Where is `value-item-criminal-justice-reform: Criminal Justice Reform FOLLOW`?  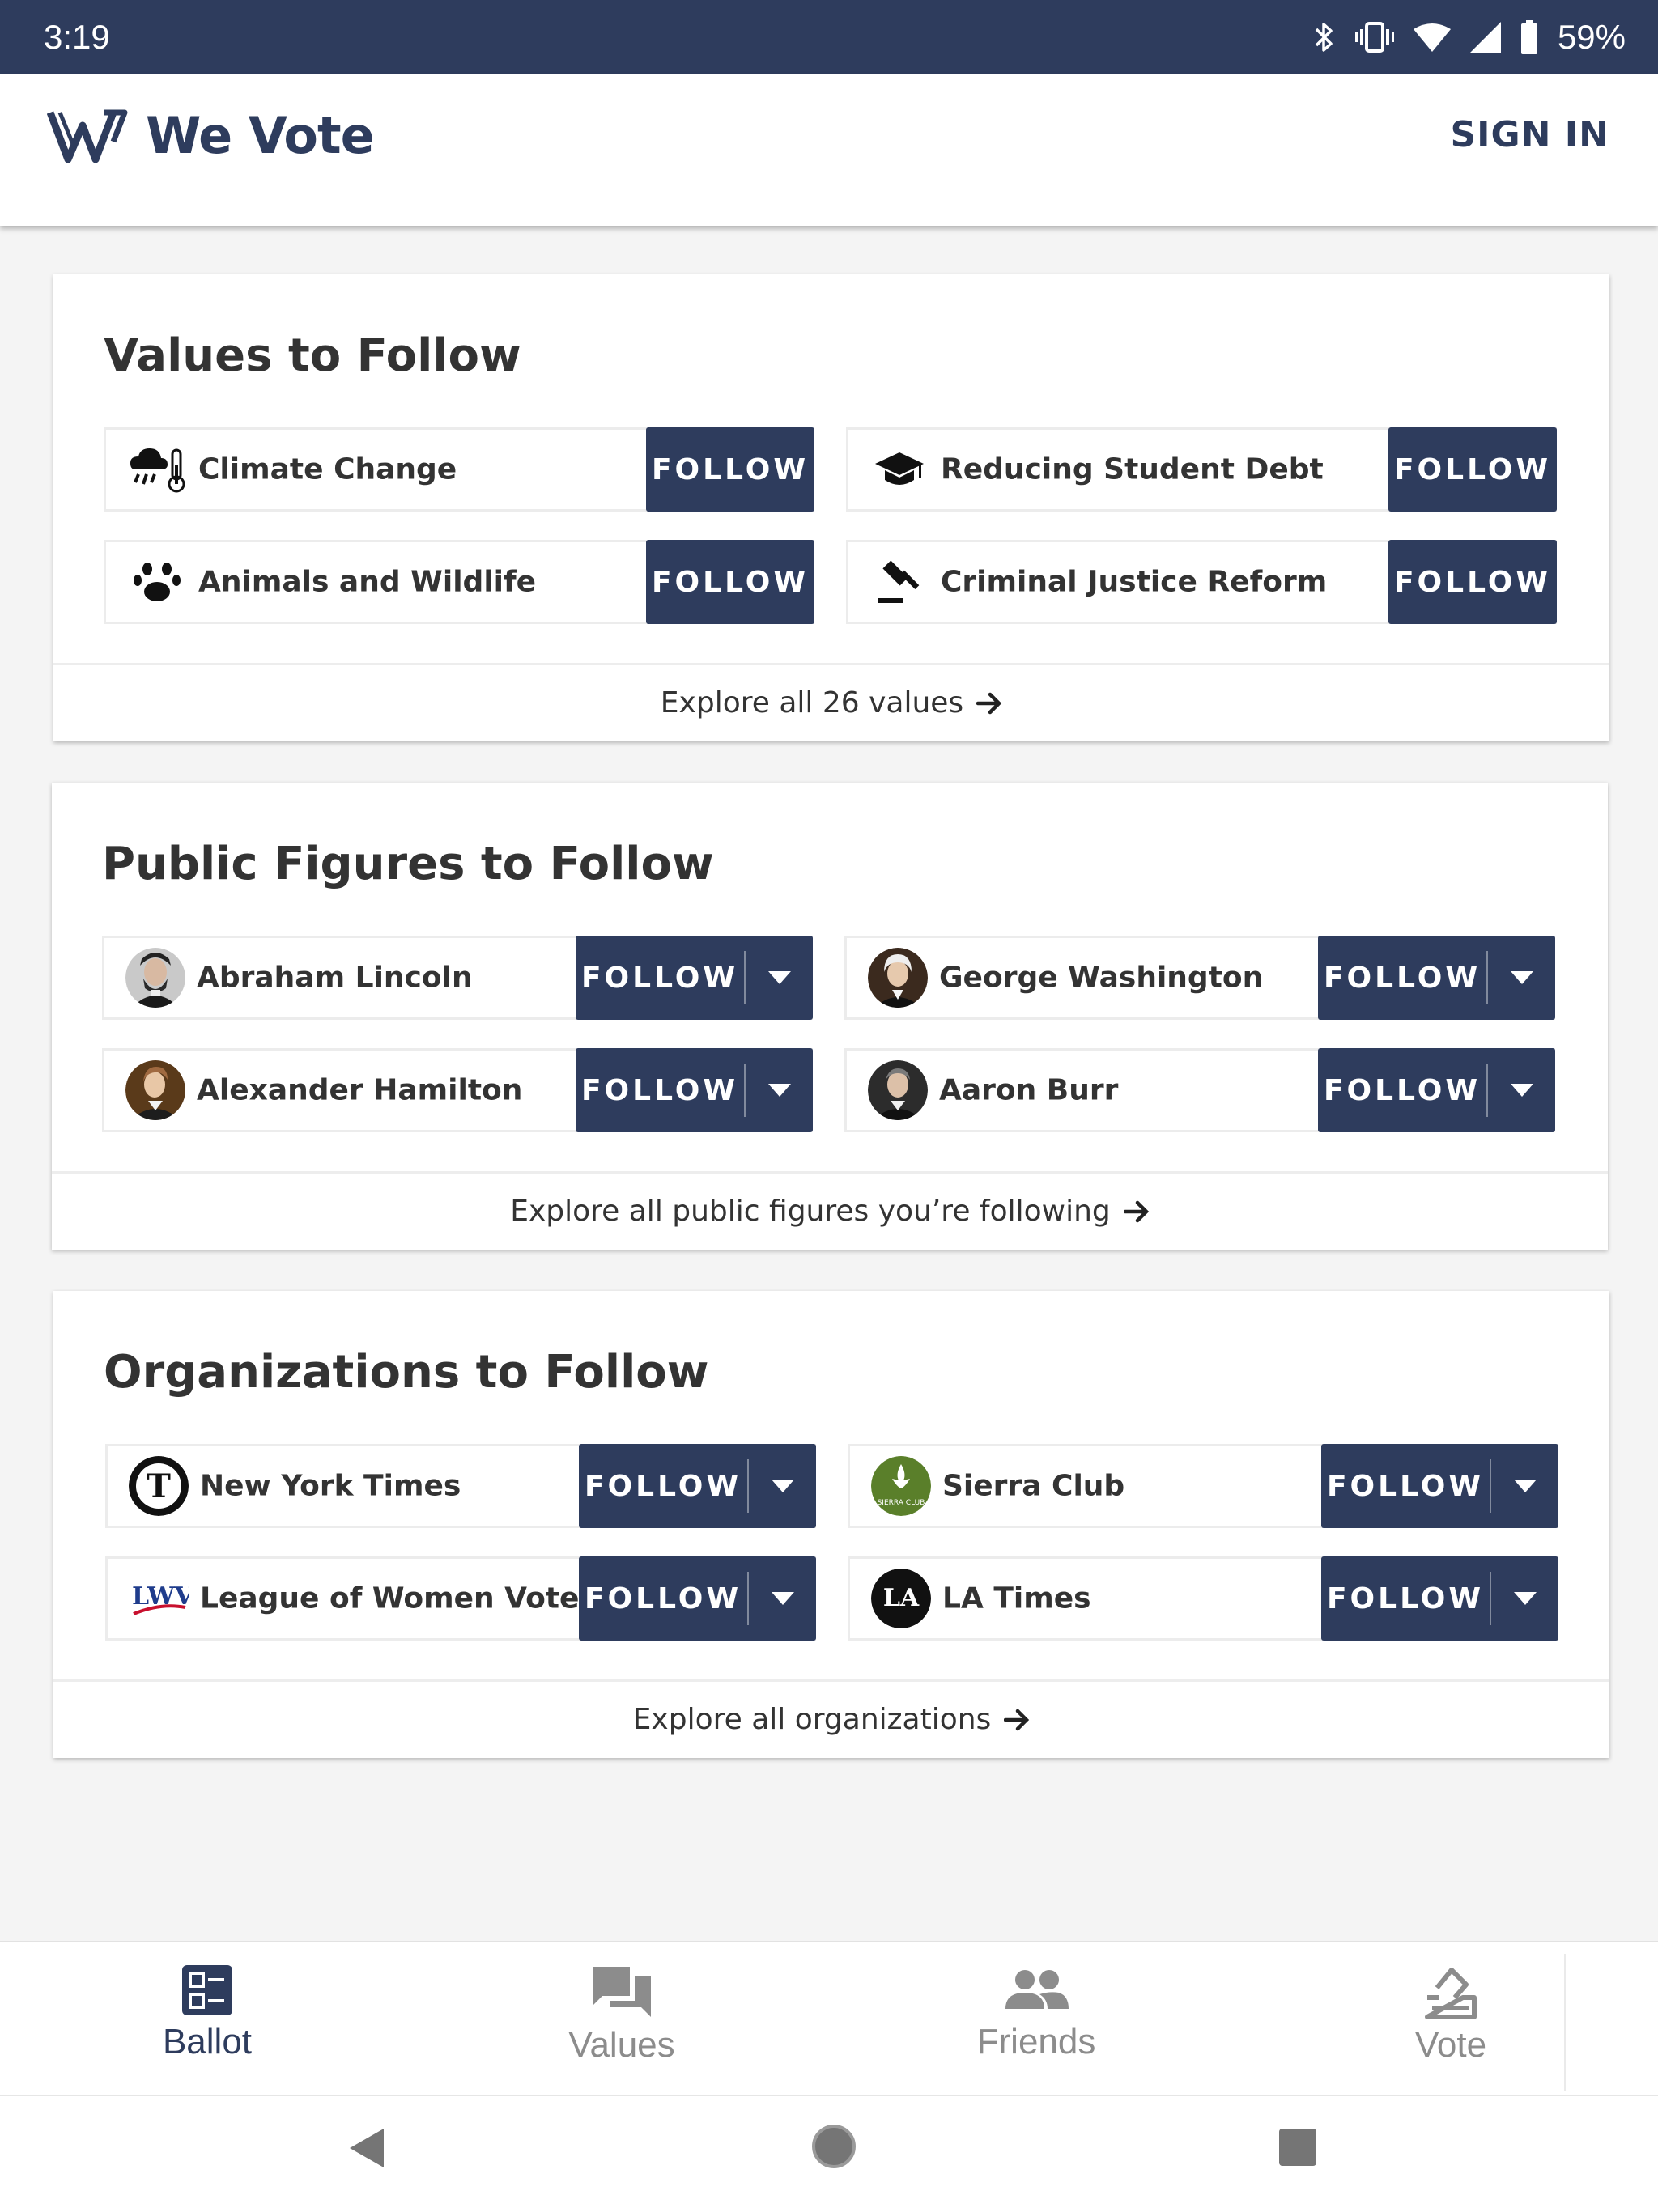 value-item-criminal-justice-reform: Criminal Justice Reform FOLLOW is located at coordinates (1201, 582).